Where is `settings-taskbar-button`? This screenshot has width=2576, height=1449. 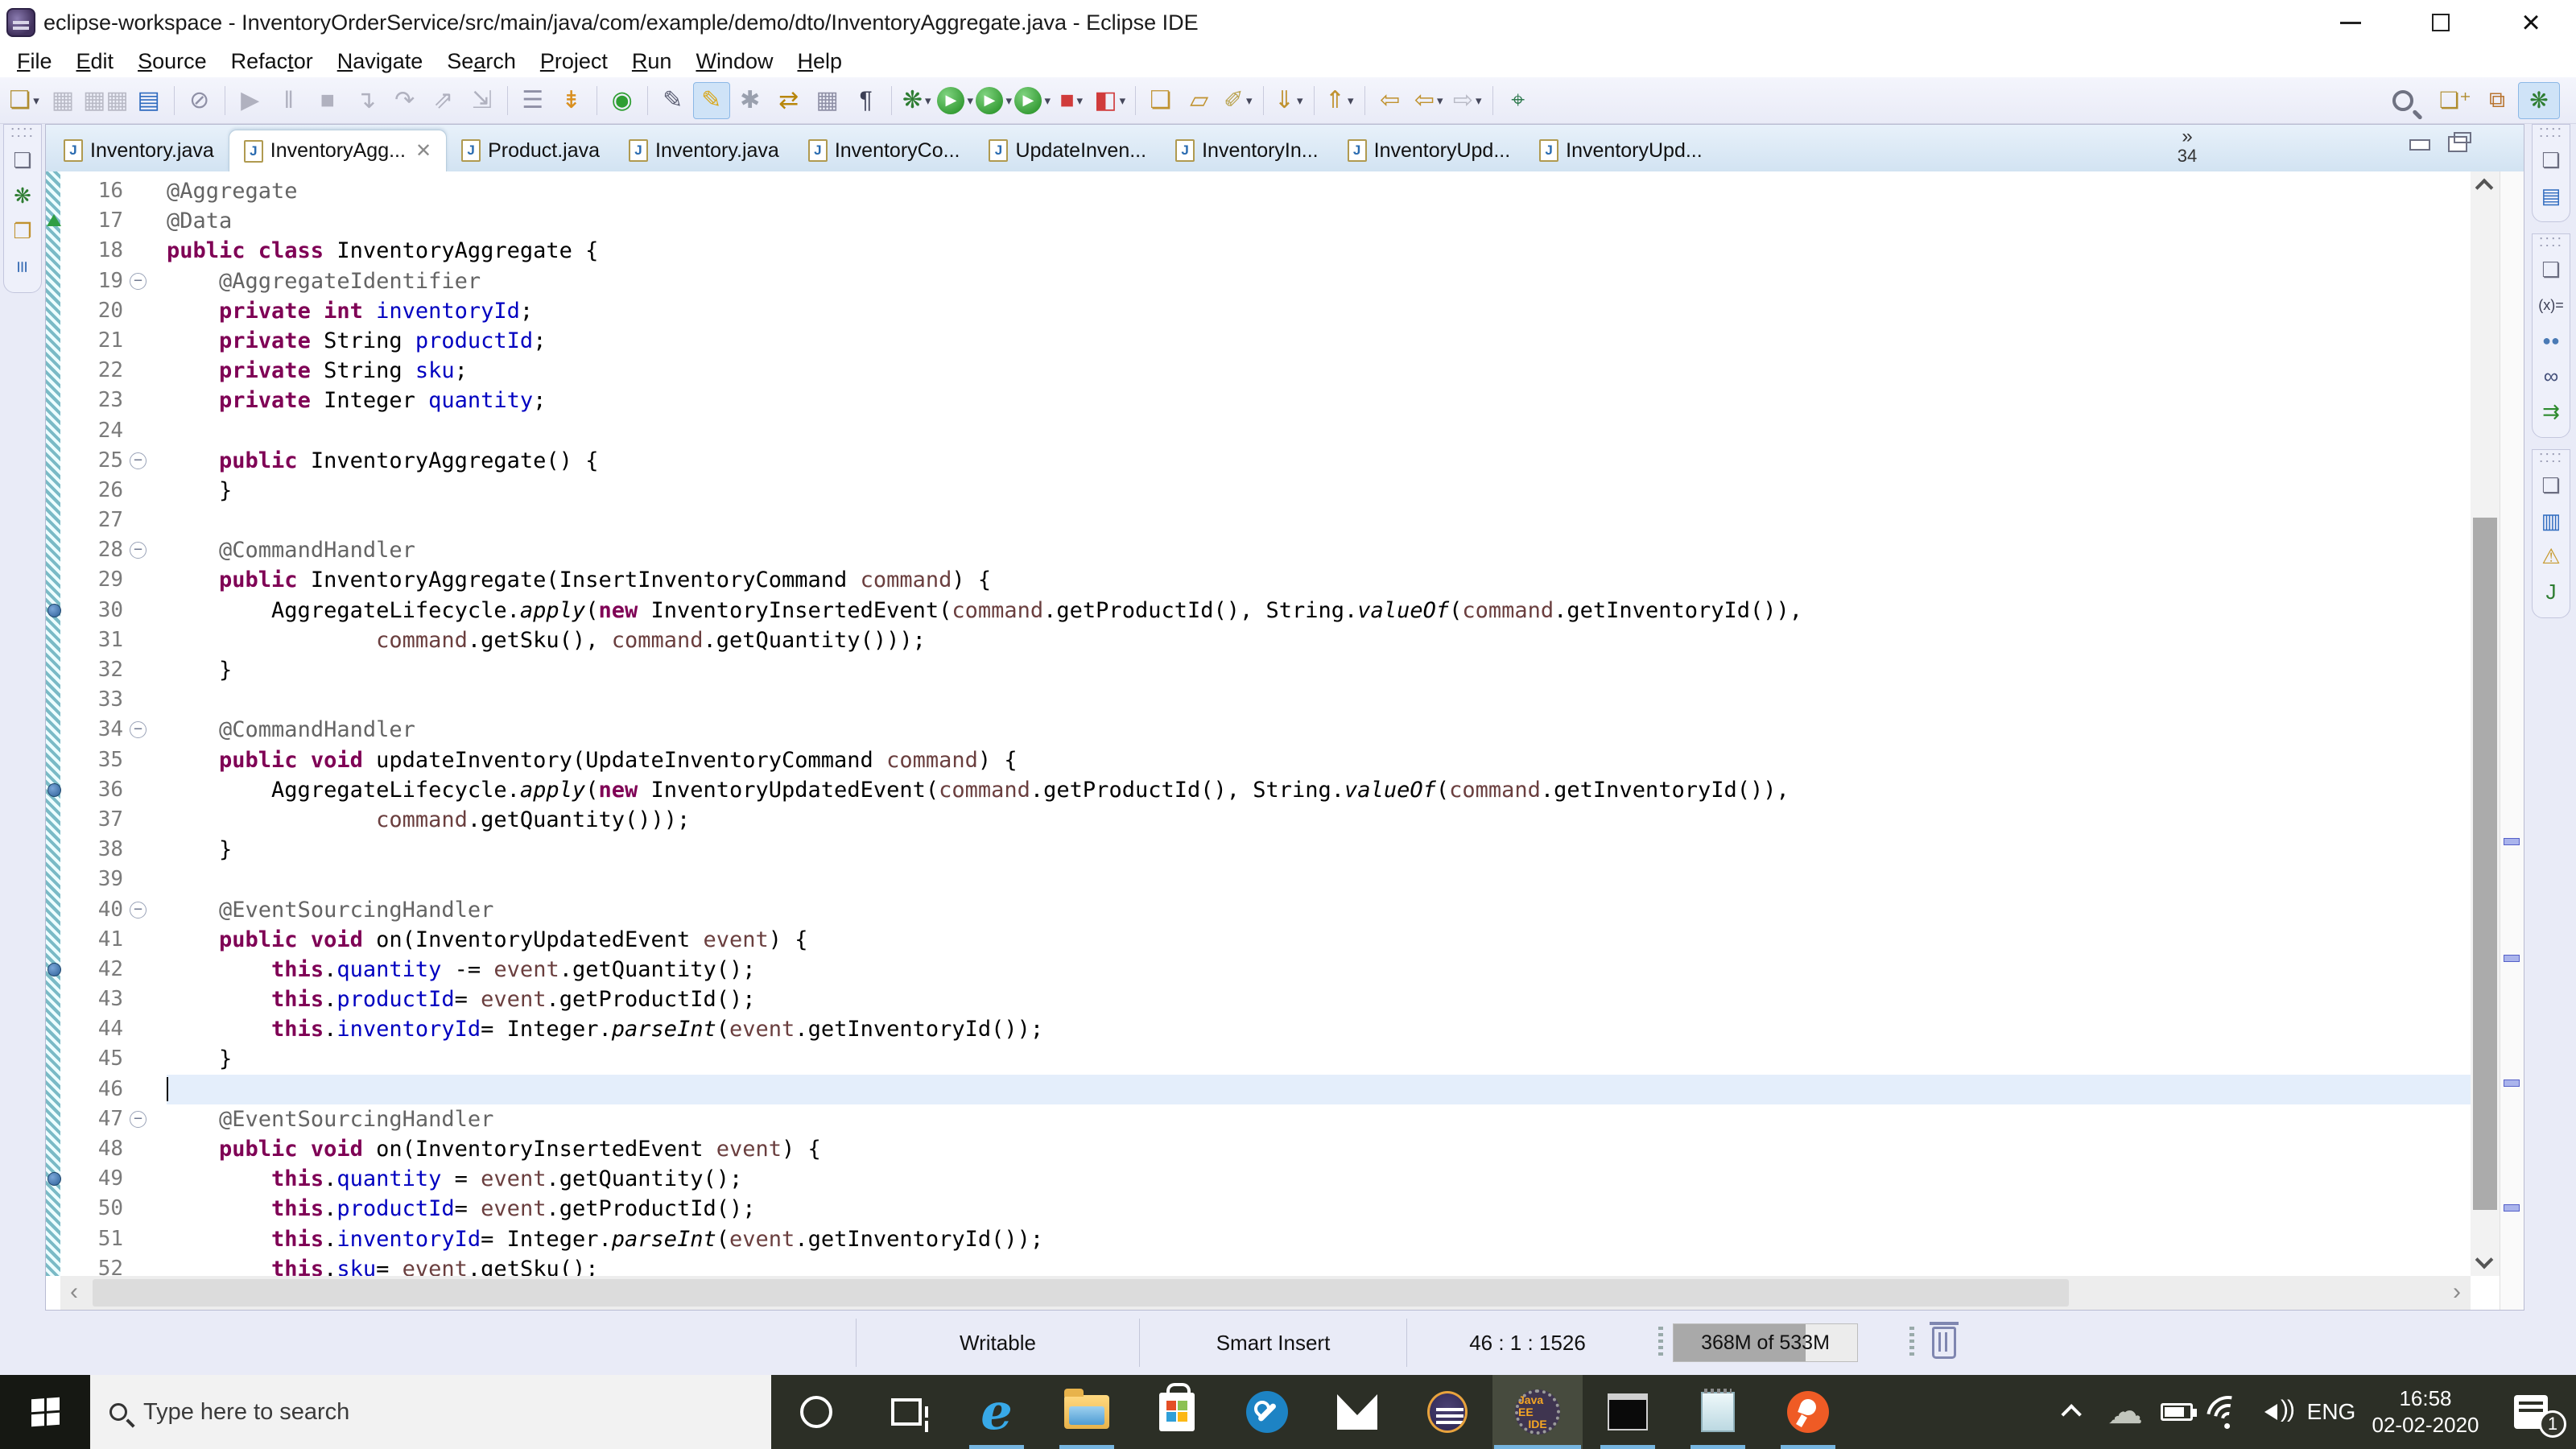 settings-taskbar-button is located at coordinates (1267, 1412).